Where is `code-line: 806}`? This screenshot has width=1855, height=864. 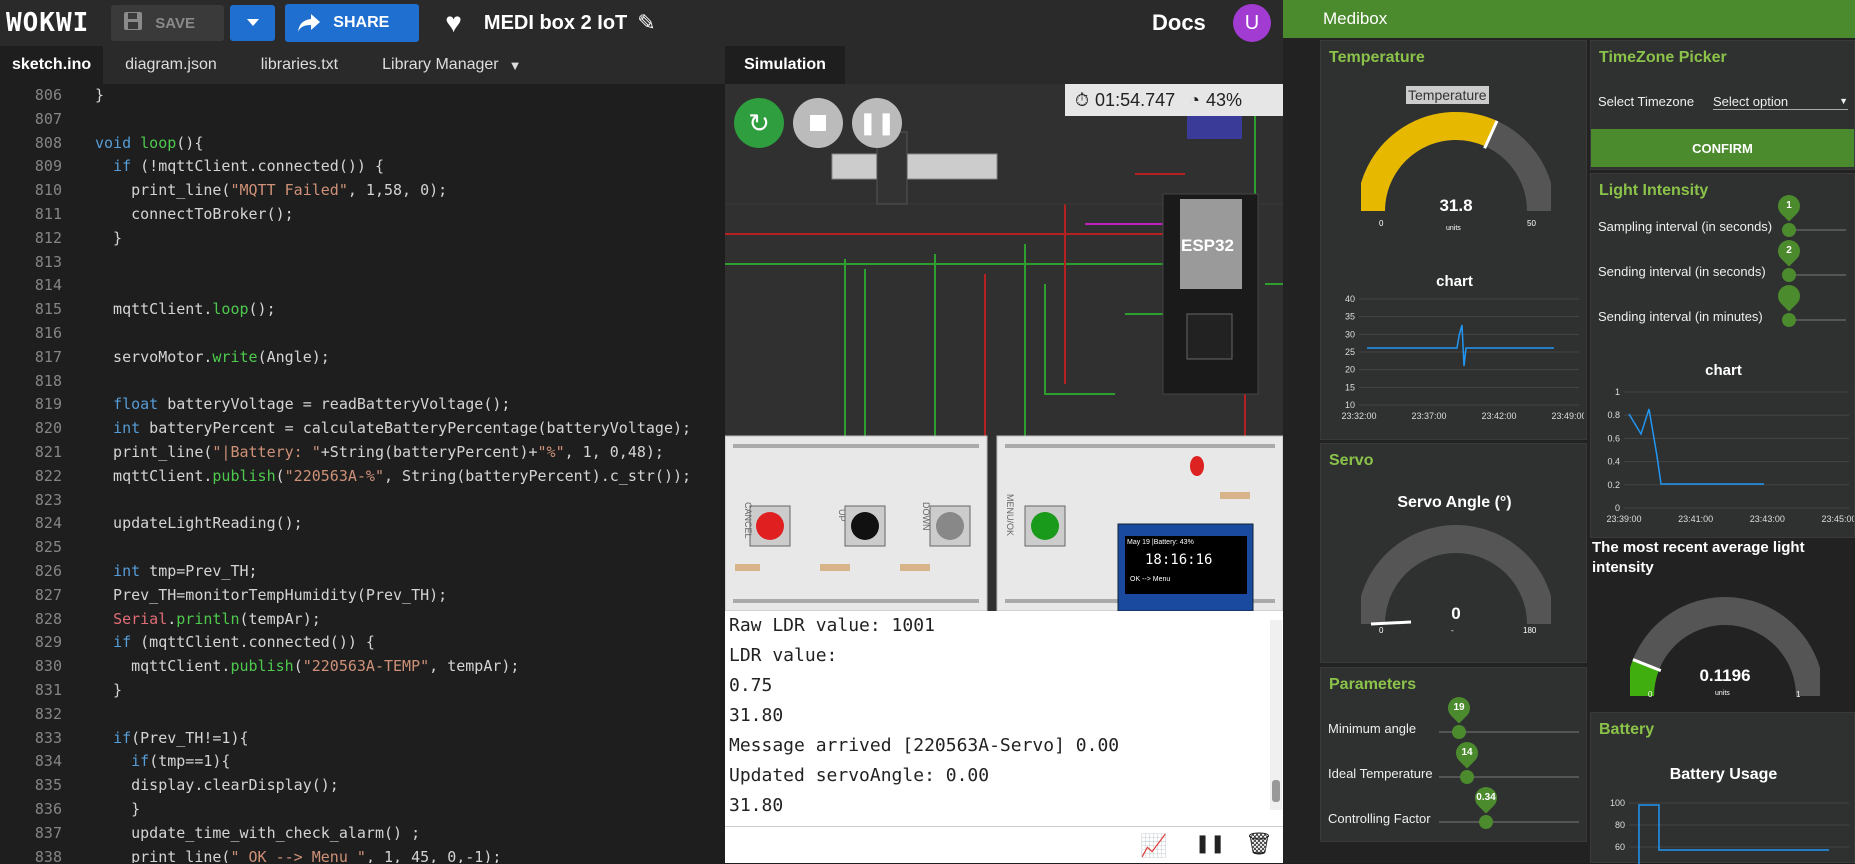 code-line: 806} is located at coordinates (362, 96).